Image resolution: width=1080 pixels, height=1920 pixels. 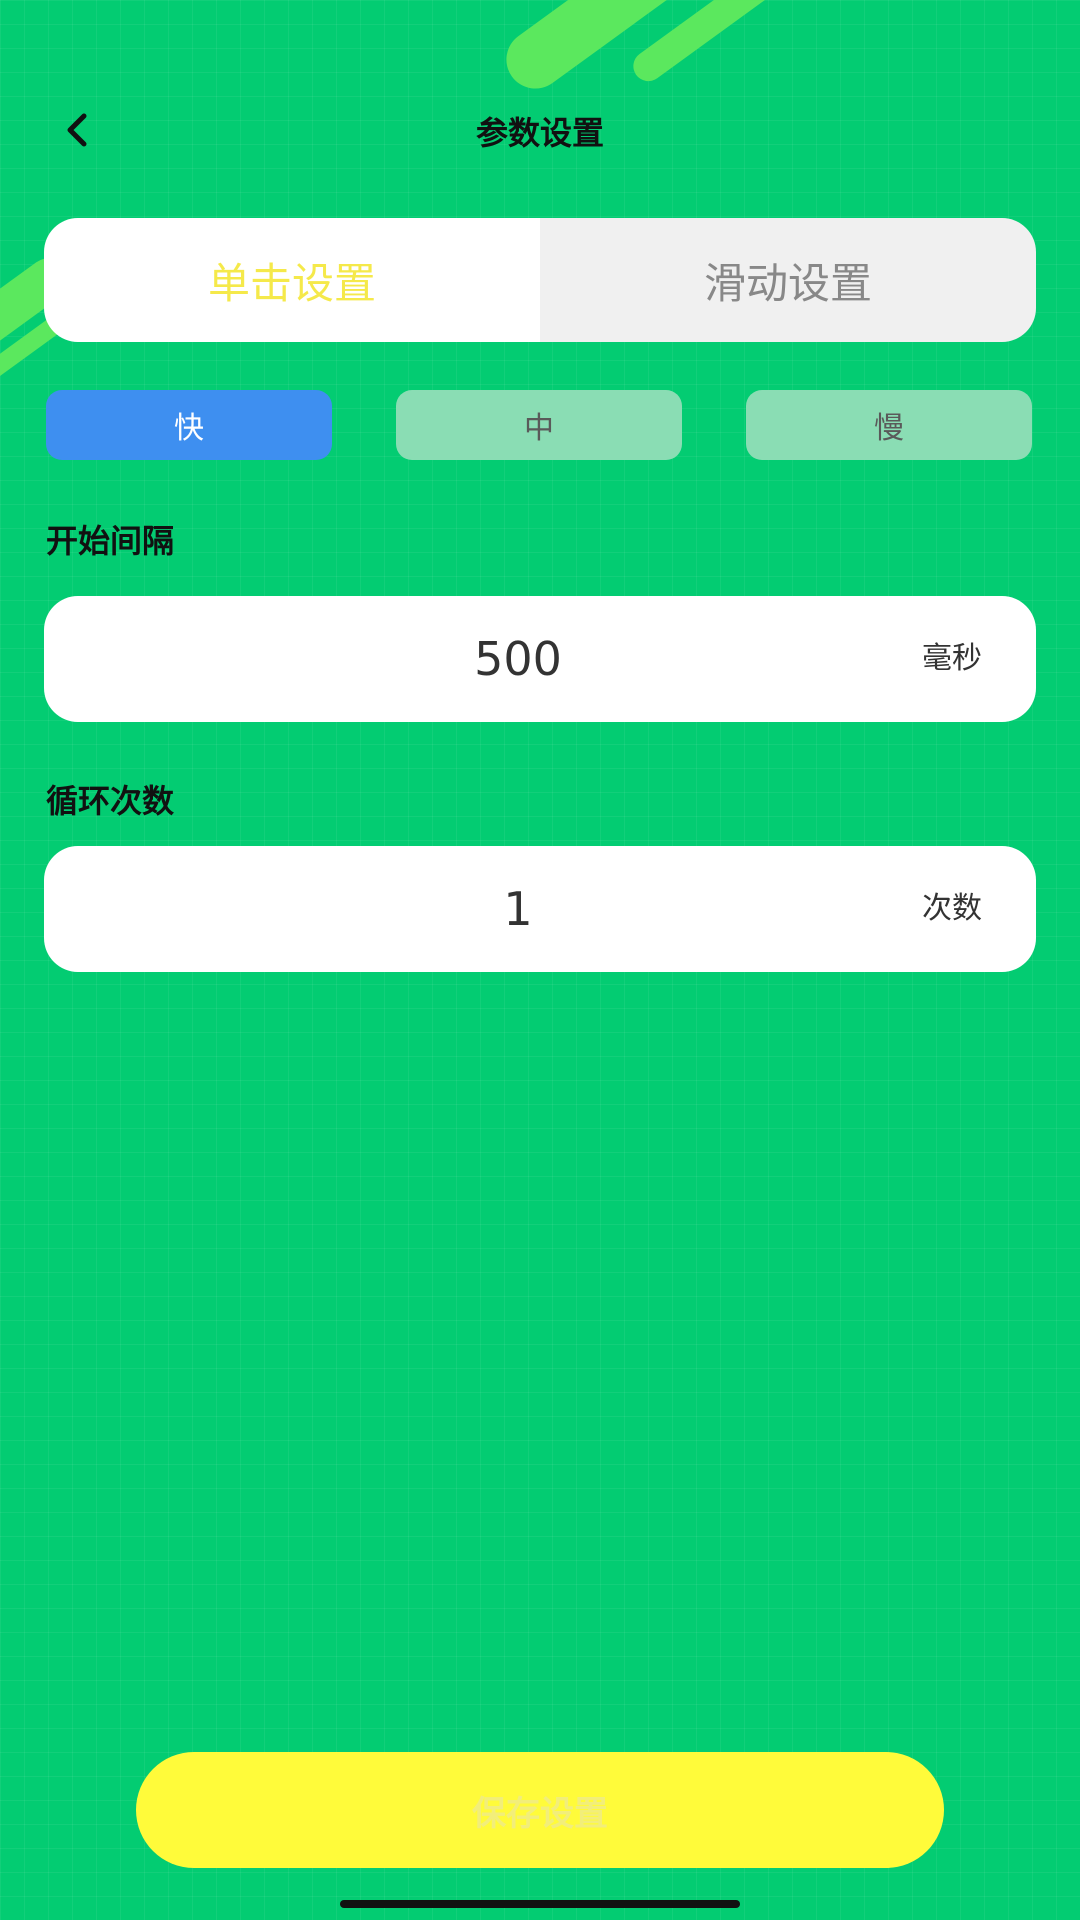 I want to click on mode-tab-switcher: 单击设置 滑动设置, so click(x=540, y=280).